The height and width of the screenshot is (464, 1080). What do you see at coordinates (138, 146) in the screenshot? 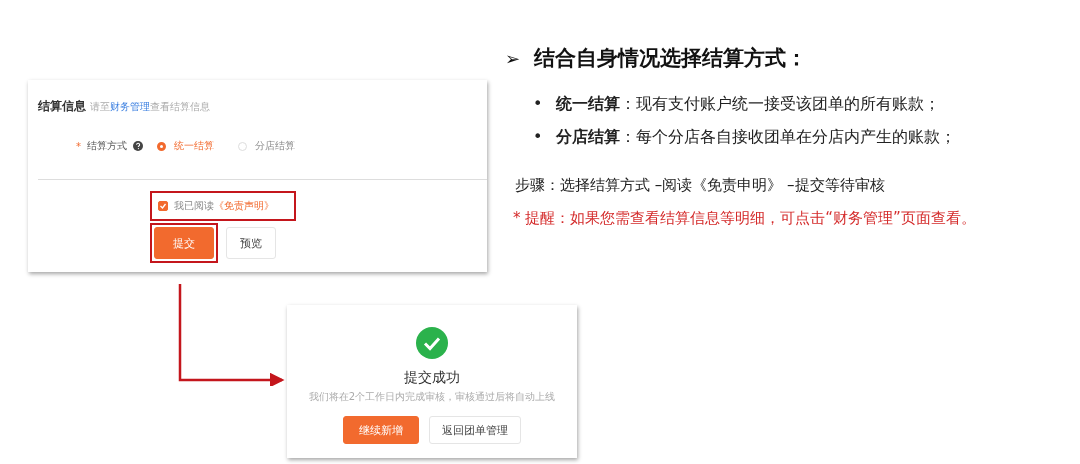
I see `help-icon` at bounding box center [138, 146].